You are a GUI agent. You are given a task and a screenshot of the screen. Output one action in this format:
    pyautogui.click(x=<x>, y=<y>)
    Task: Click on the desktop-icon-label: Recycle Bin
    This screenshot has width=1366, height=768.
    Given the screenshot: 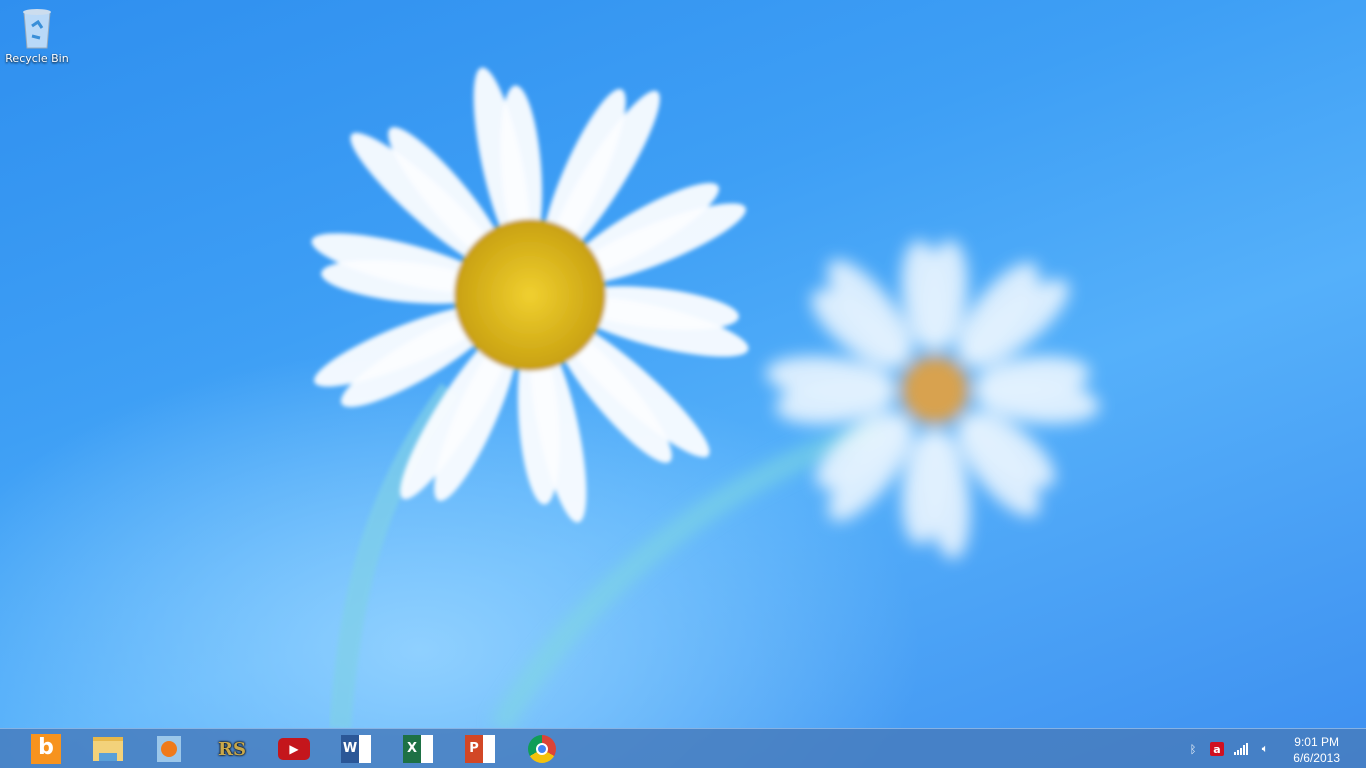 What is the action you would take?
    pyautogui.click(x=37, y=58)
    